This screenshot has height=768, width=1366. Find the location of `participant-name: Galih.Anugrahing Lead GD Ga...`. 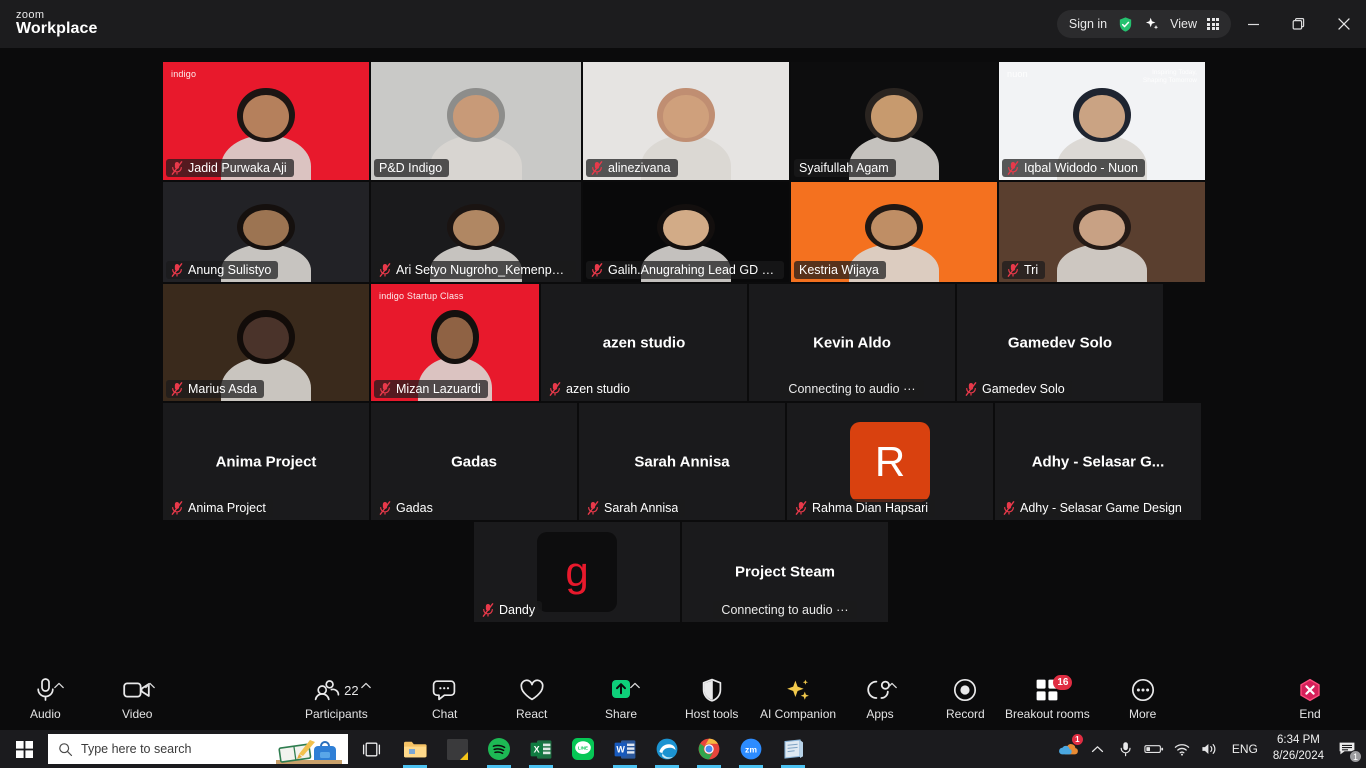

participant-name: Galih.Anugrahing Lead GD Ga... is located at coordinates (692, 270).